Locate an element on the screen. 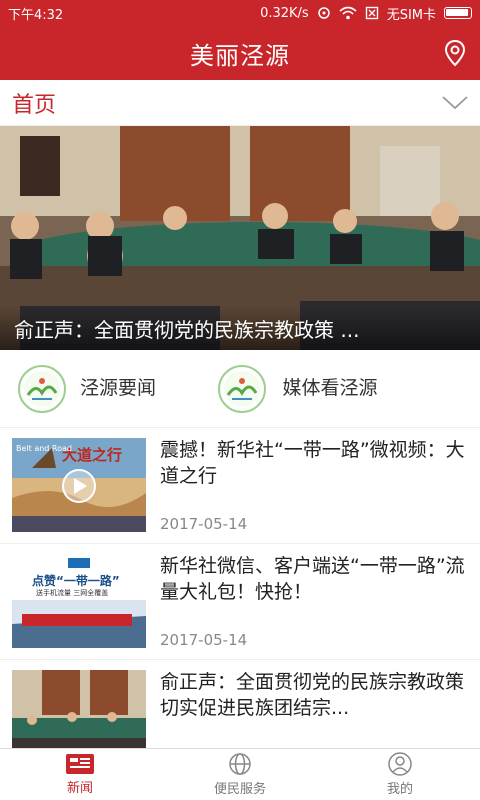  tab-services: 便民服务 is located at coordinates (240, 774).